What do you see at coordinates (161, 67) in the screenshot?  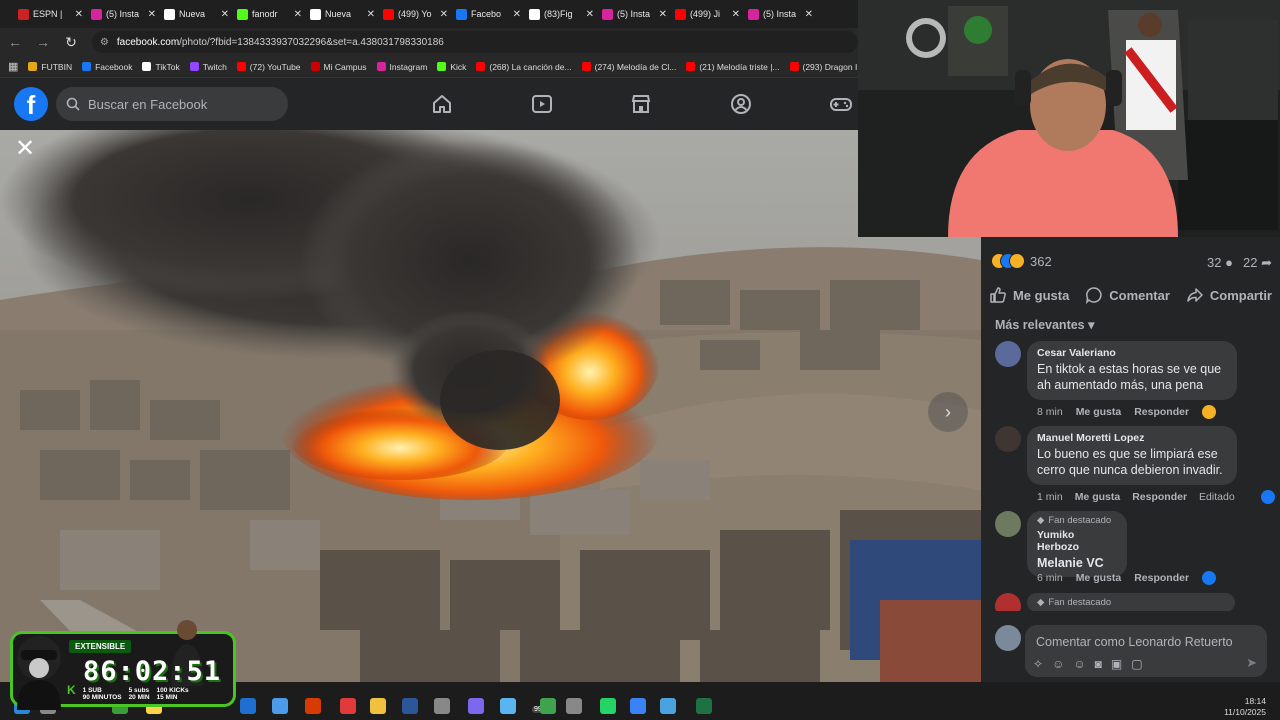 I see `bookmark-item: TikTok` at bounding box center [161, 67].